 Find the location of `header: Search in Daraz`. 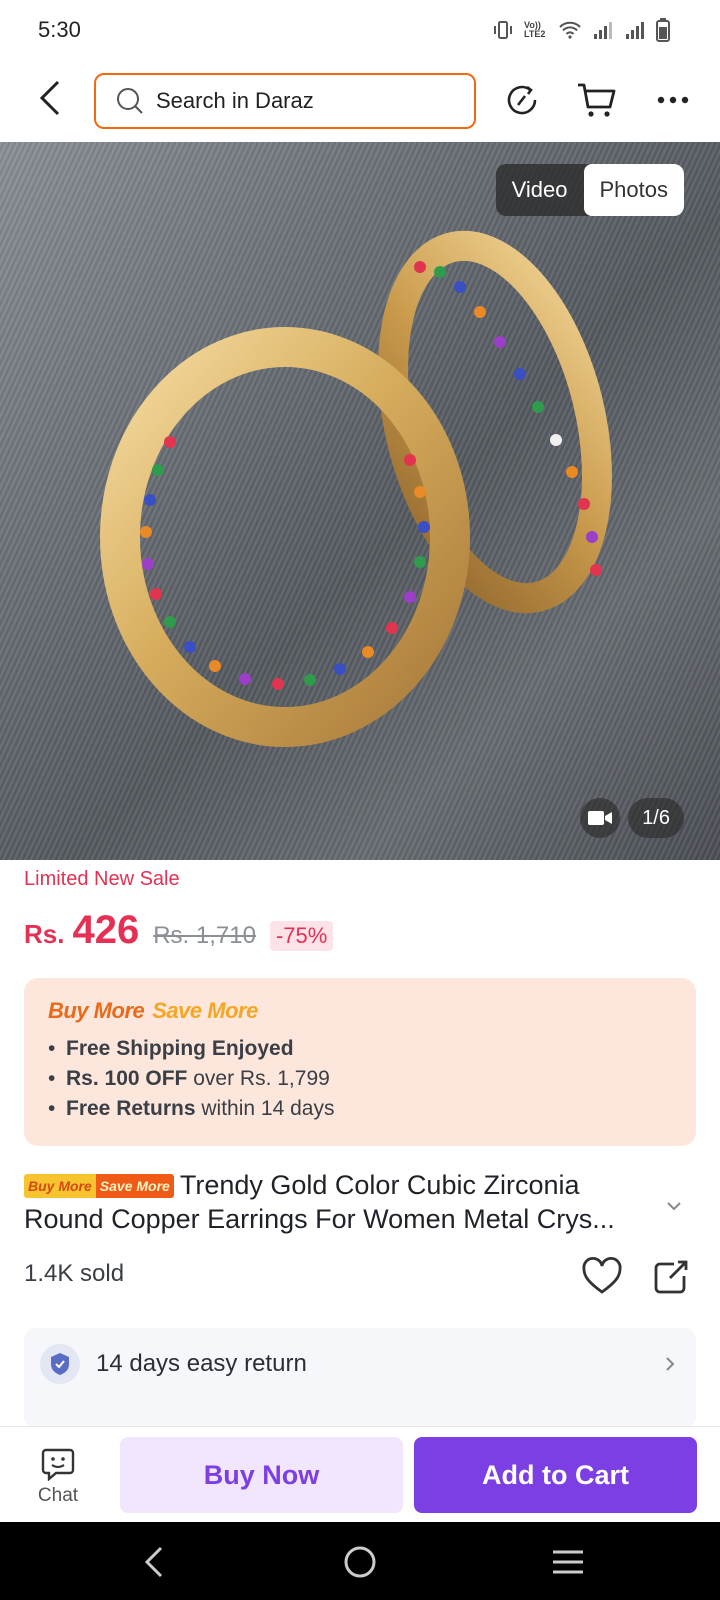

header: Search in Daraz is located at coordinates (360, 102).